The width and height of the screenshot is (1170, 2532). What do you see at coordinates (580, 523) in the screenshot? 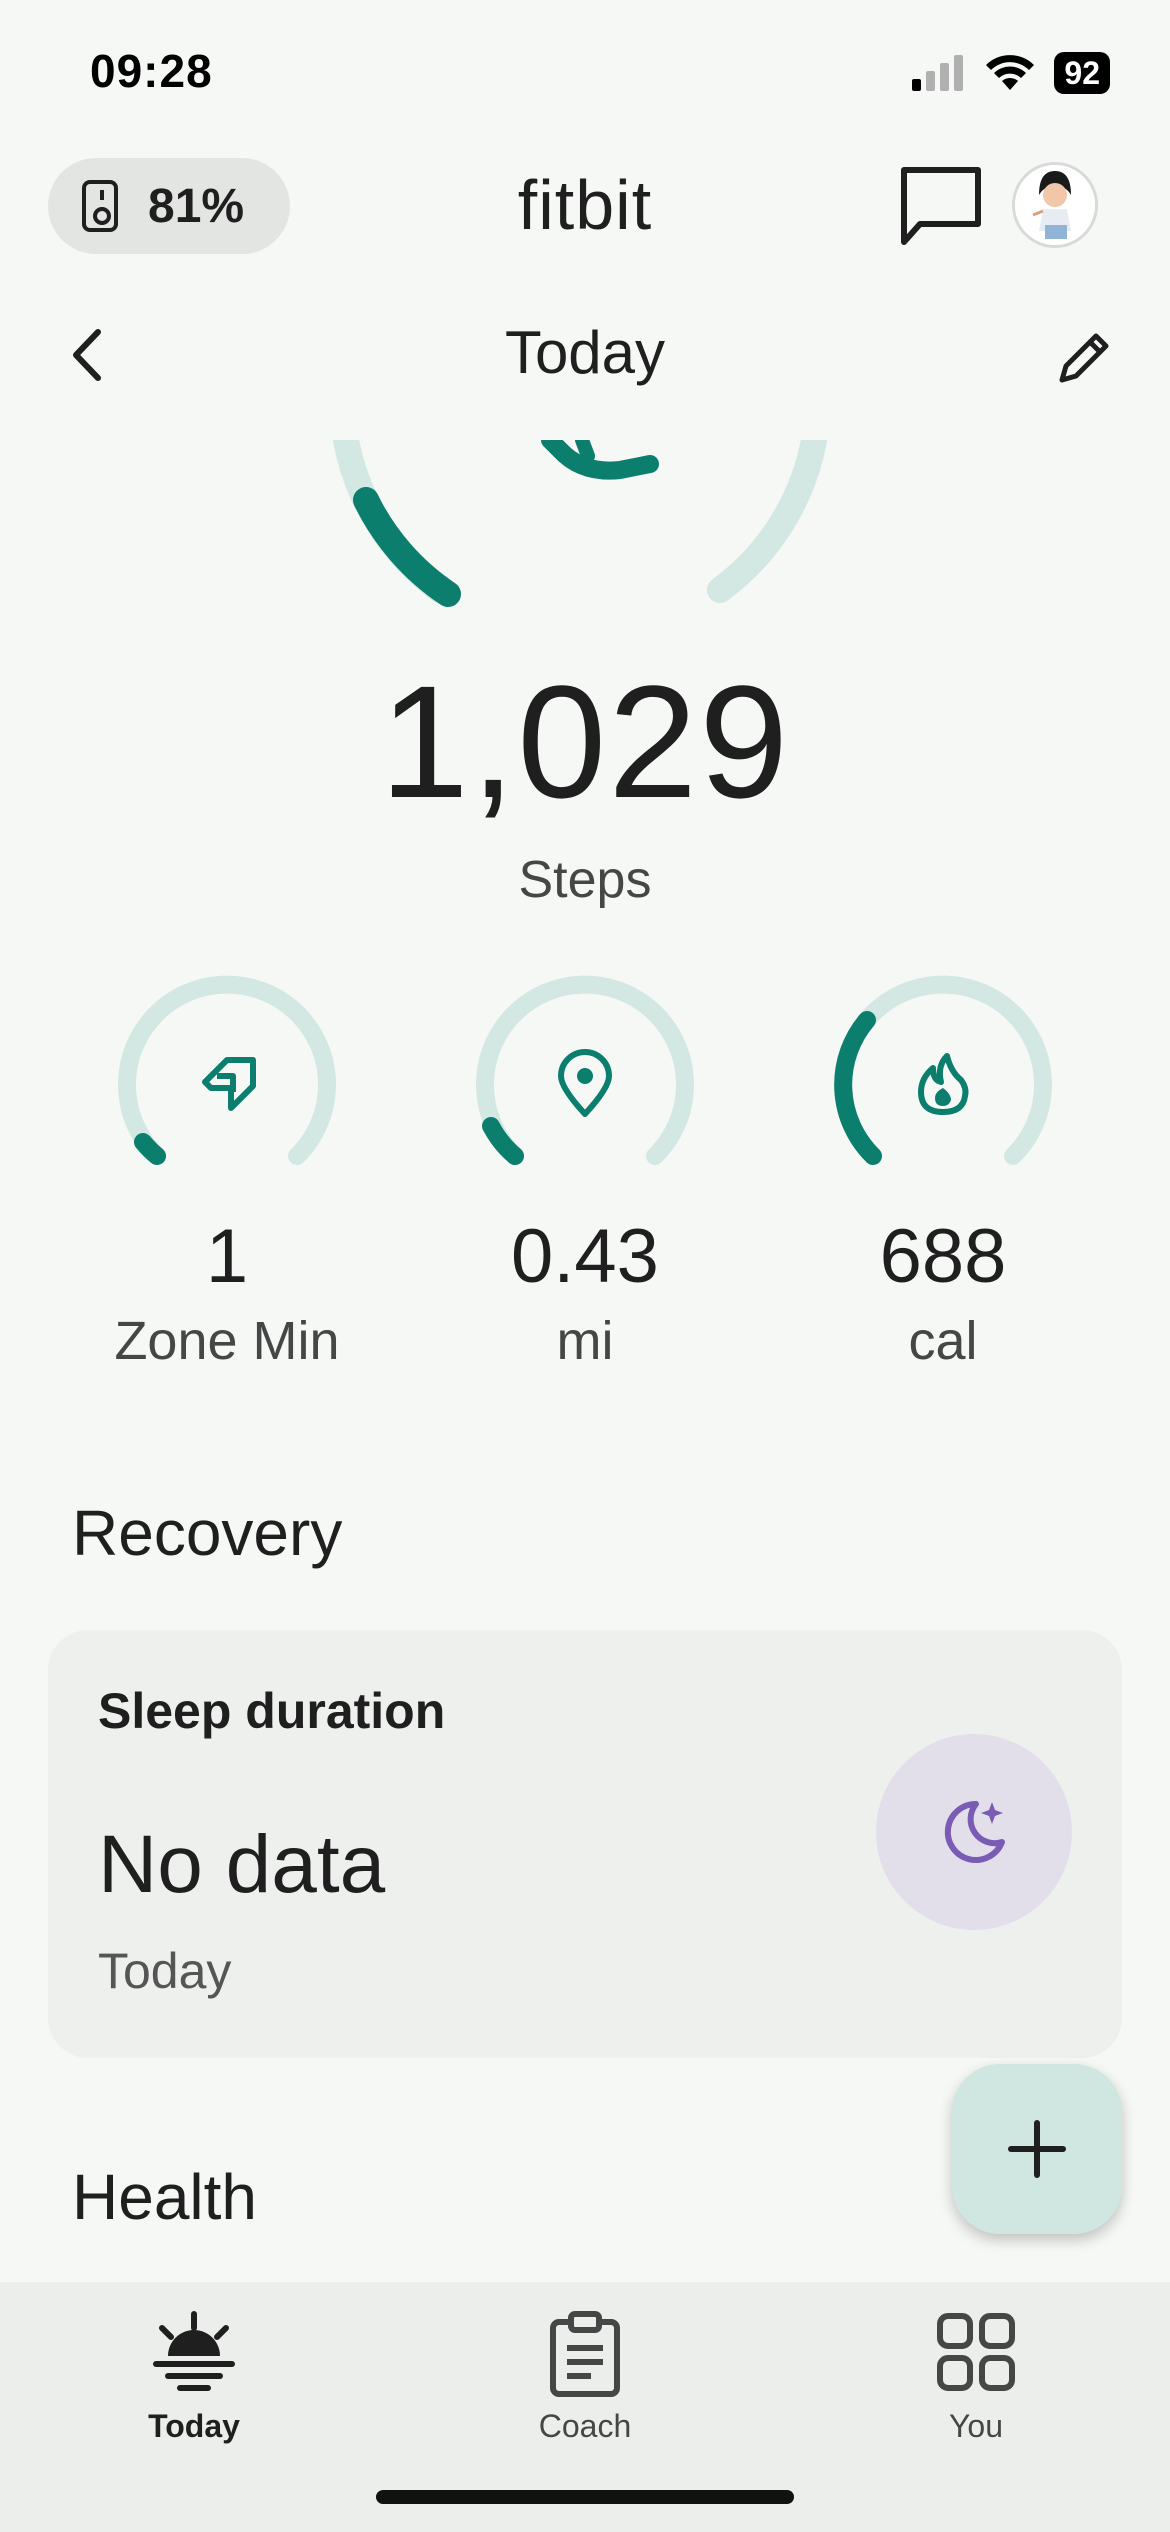
I see `steps-ring-graphic` at bounding box center [580, 523].